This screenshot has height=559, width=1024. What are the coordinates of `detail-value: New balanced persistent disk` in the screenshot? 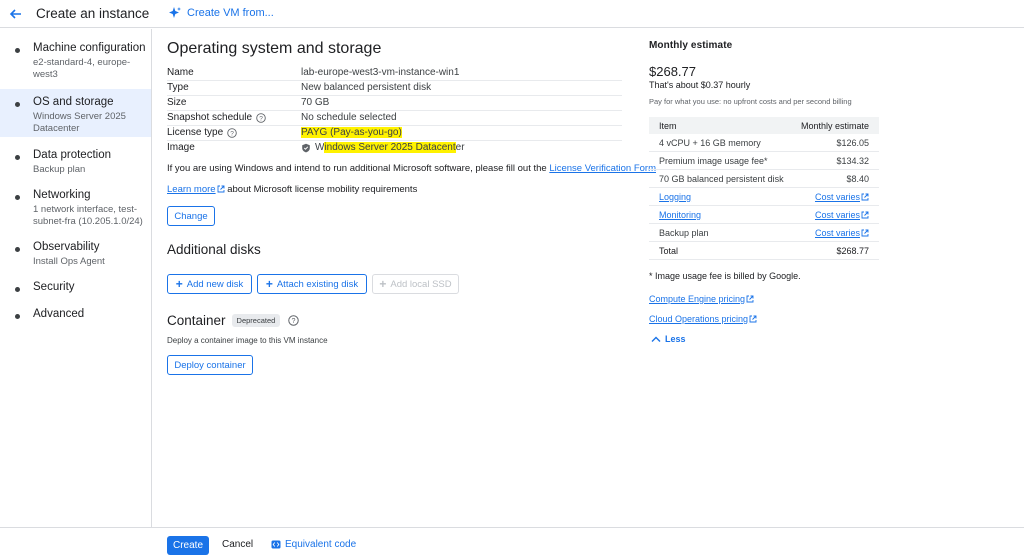 It's located at (366, 87).